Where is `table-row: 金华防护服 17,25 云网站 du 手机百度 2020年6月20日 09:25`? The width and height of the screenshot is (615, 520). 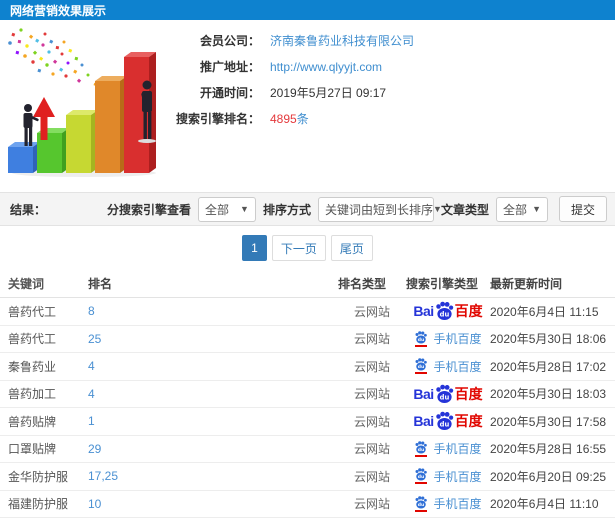
table-row: 金华防护服 17,25 云网站 du 手机百度 2020年6月20日 09:25 is located at coordinates (307, 477).